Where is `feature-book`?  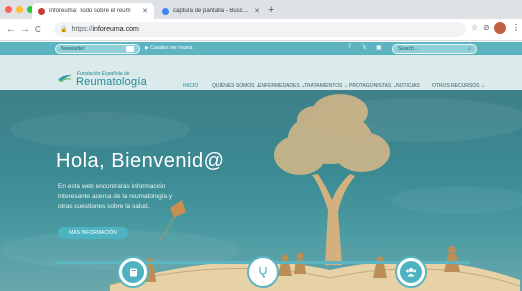 feature-book is located at coordinates (133, 272).